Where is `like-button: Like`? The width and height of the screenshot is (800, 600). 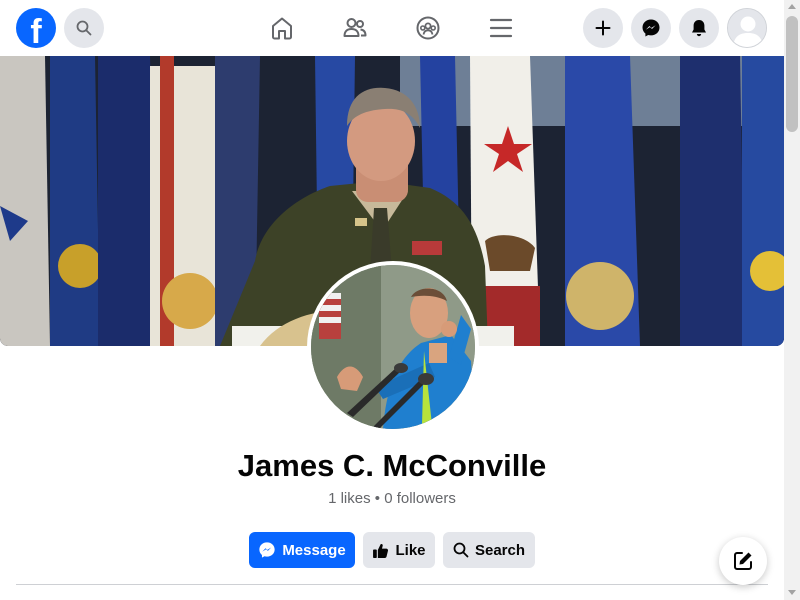
like-button: Like is located at coordinates (399, 550).